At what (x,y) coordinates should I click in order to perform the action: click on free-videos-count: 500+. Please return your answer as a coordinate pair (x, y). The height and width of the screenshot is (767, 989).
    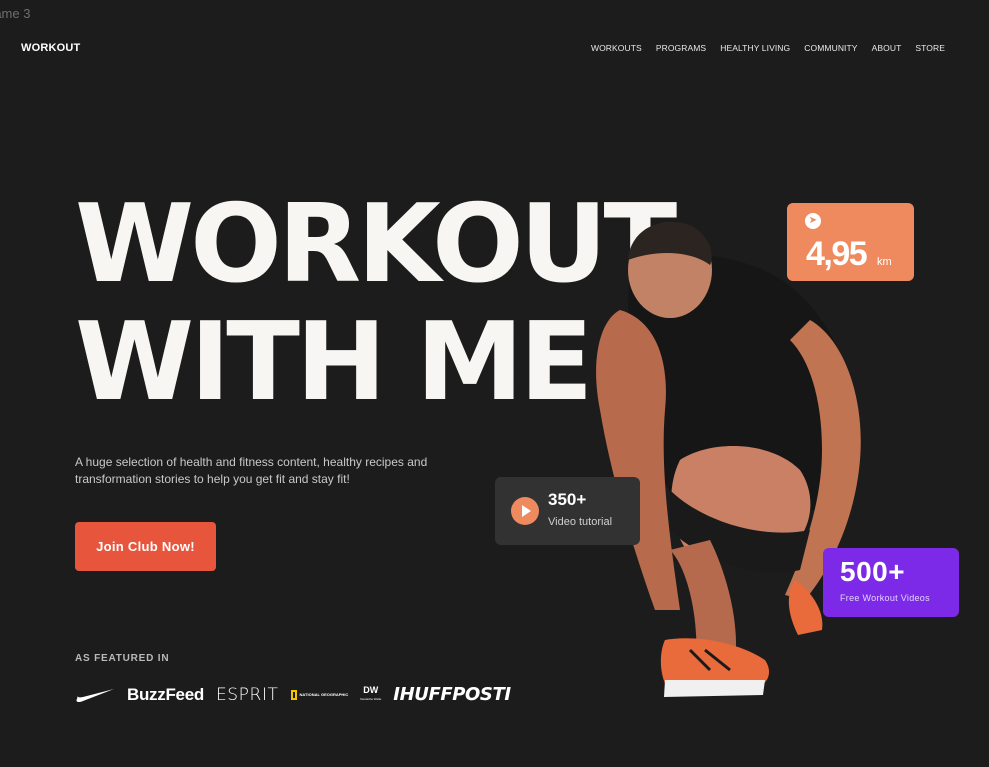
    Looking at the image, I should click on (873, 571).